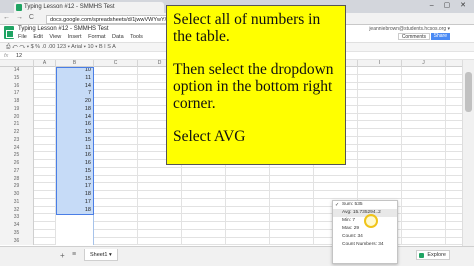  Describe the element at coordinates (468, 92) in the screenshot. I see `scrollbar-thumb` at that location.